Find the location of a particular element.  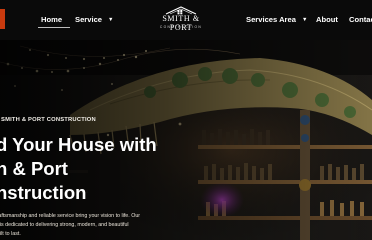

hero-description-line: built to last. is located at coordinates (10, 234).